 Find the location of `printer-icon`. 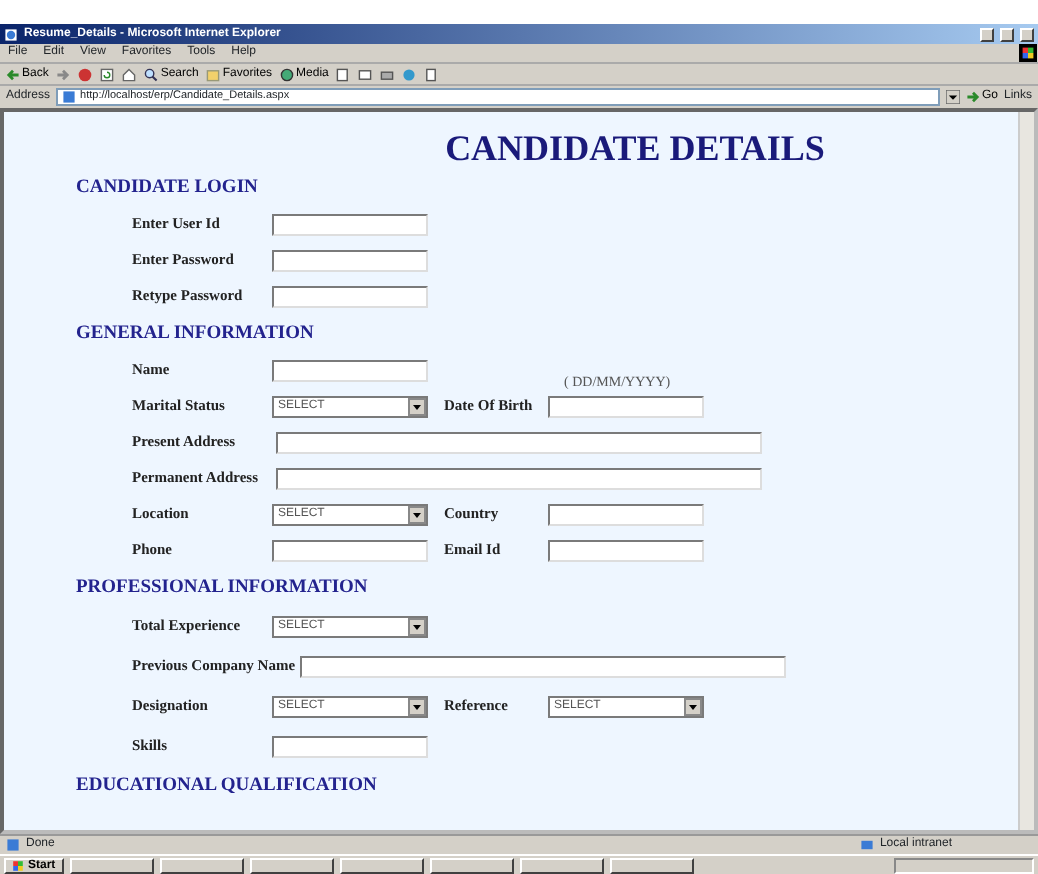

printer-icon is located at coordinates (387, 74).